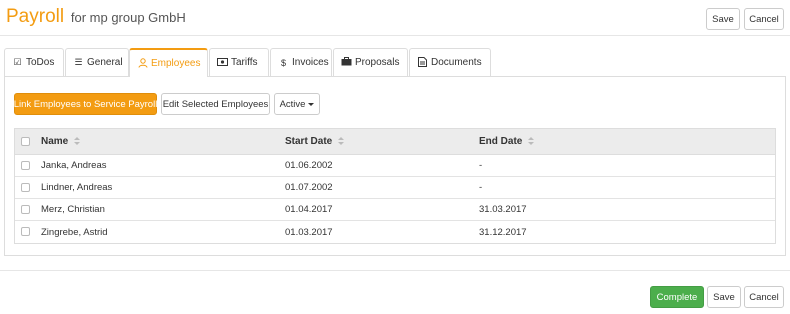 This screenshot has width=790, height=314. I want to click on tab-label: ToDos, so click(40, 62).